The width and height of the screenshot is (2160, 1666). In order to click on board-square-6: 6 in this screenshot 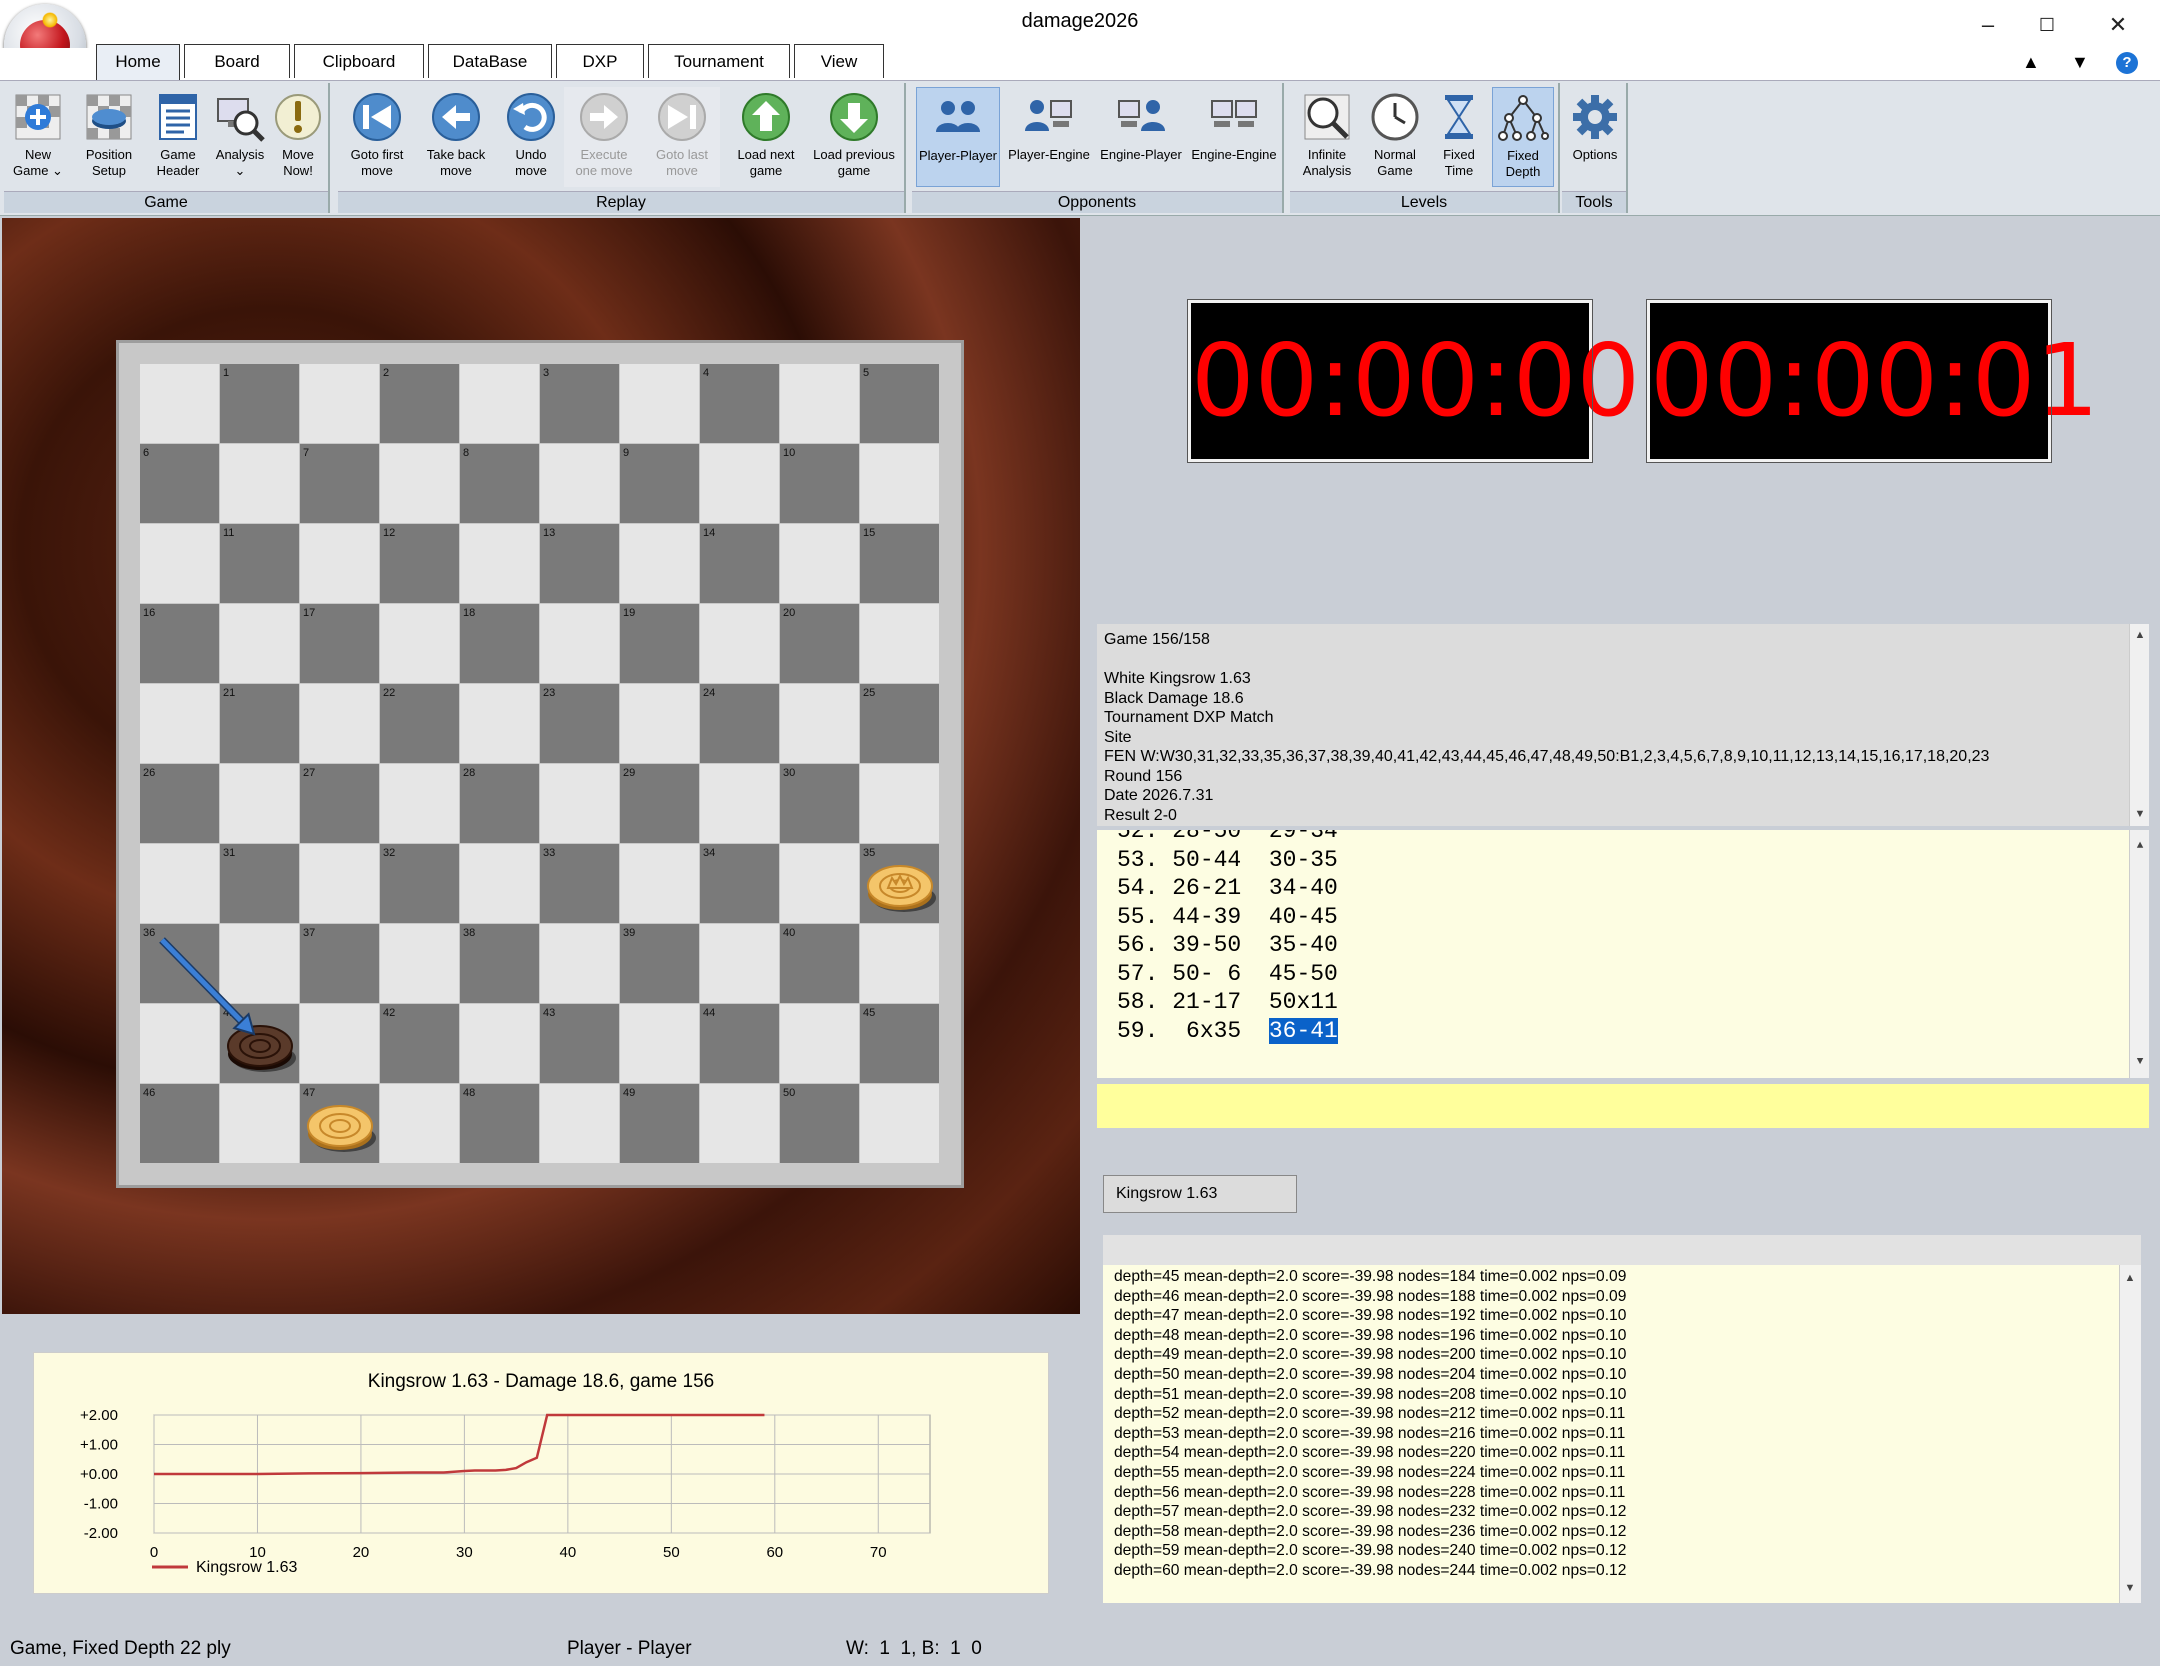, I will do `click(179, 483)`.